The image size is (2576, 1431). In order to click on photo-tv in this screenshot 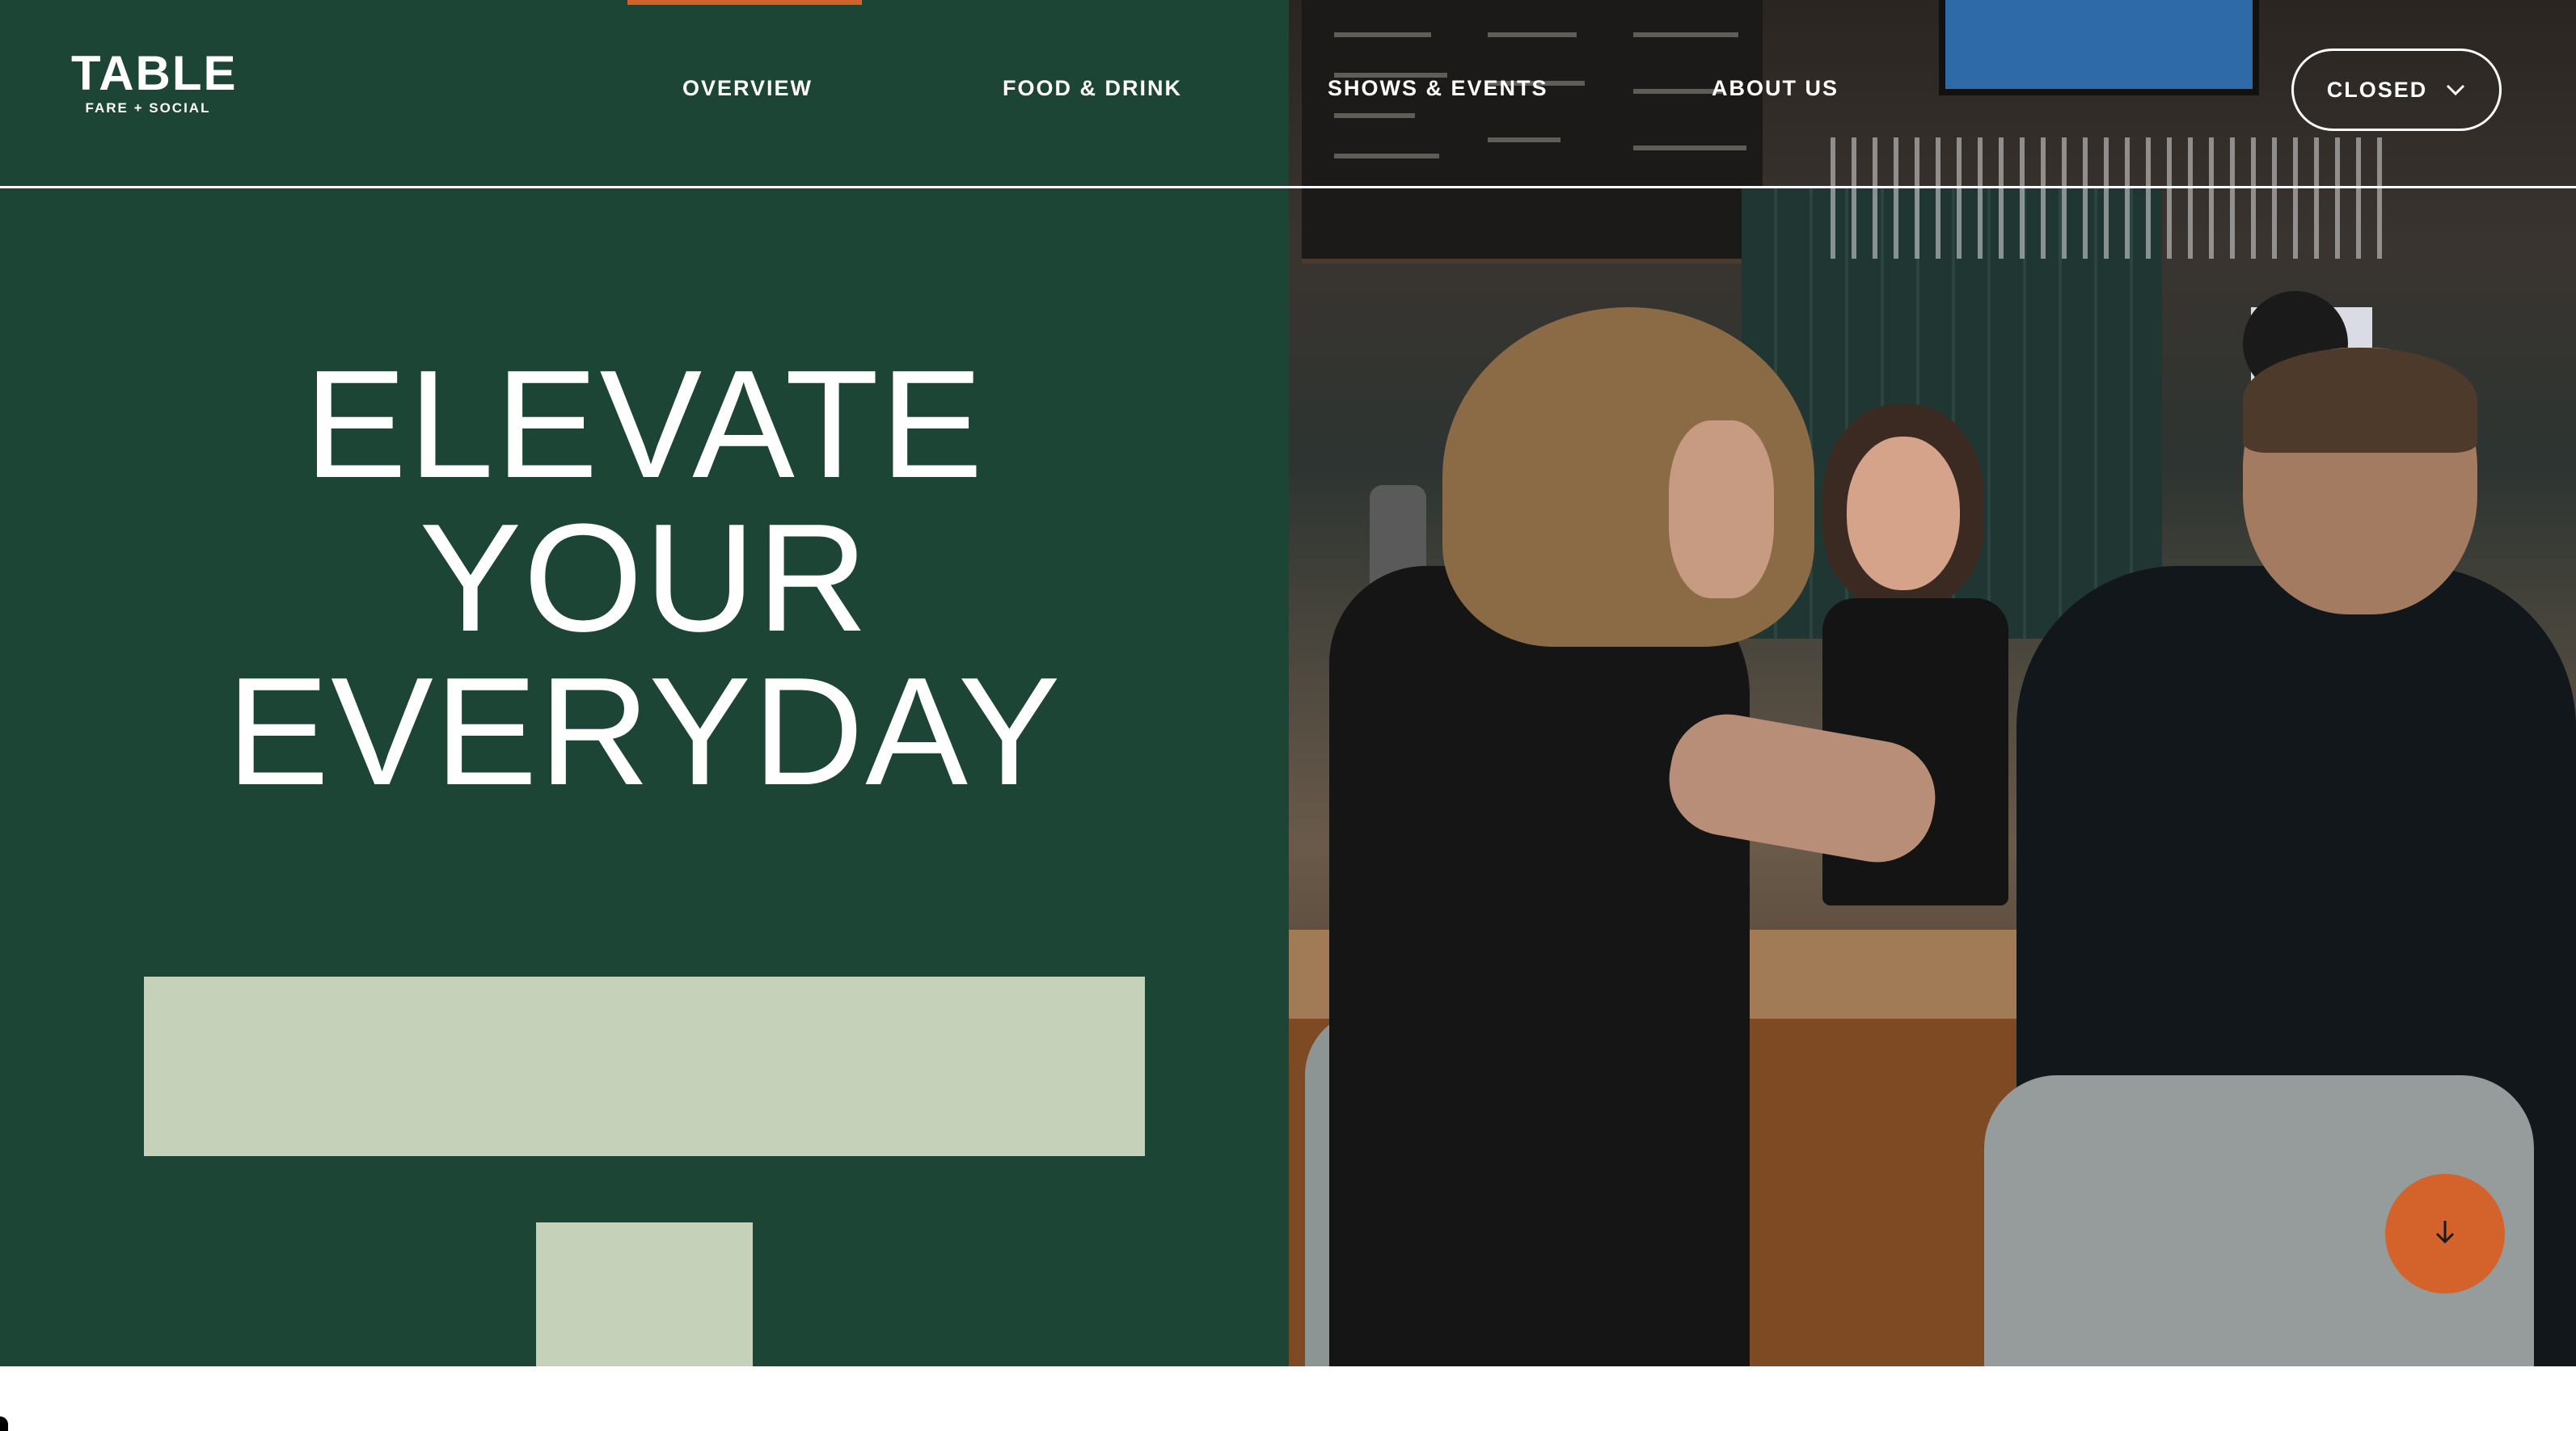, I will do `click(2099, 47)`.